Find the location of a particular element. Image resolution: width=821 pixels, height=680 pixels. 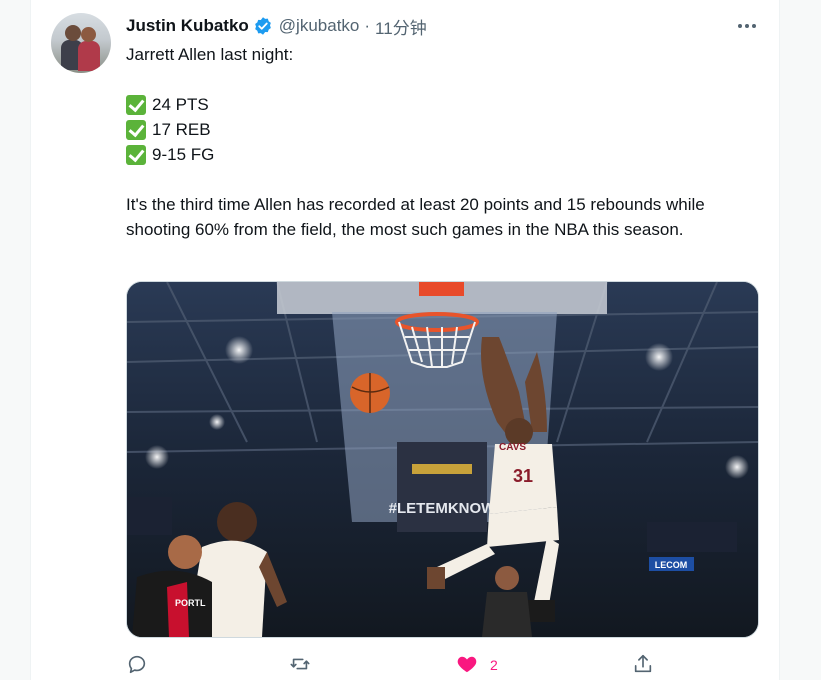

retweet-button is located at coordinates (300, 665).